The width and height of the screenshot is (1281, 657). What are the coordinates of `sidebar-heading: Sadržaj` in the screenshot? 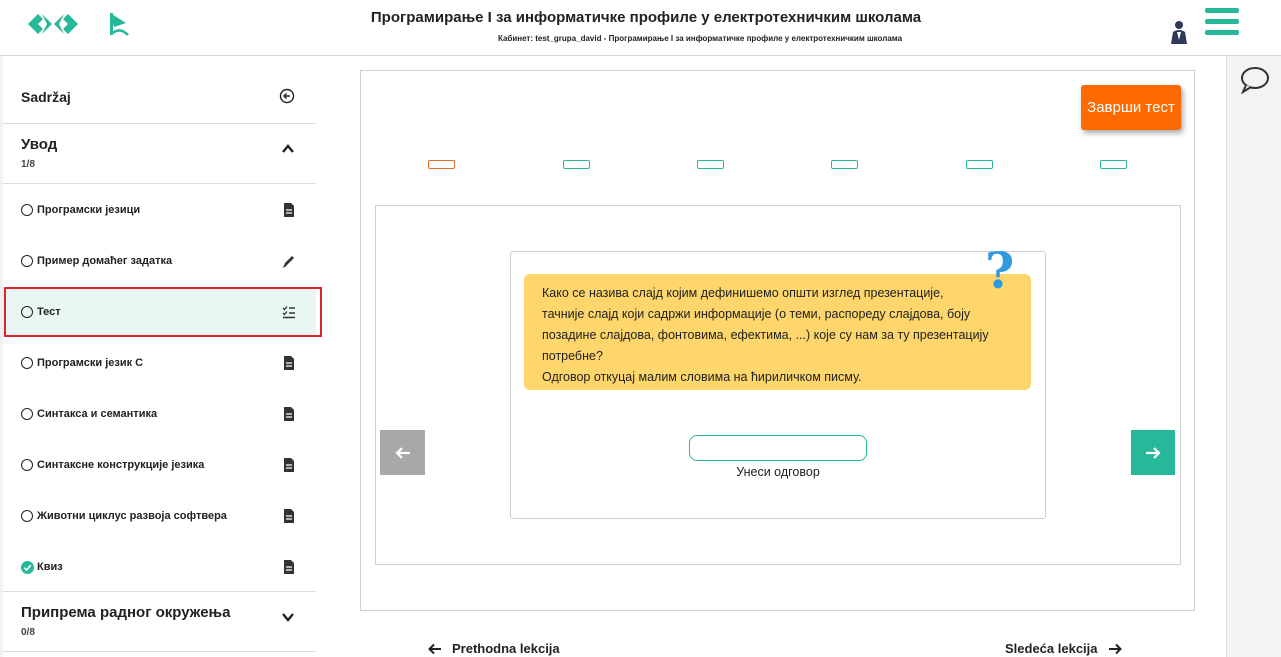 It's located at (46, 97).